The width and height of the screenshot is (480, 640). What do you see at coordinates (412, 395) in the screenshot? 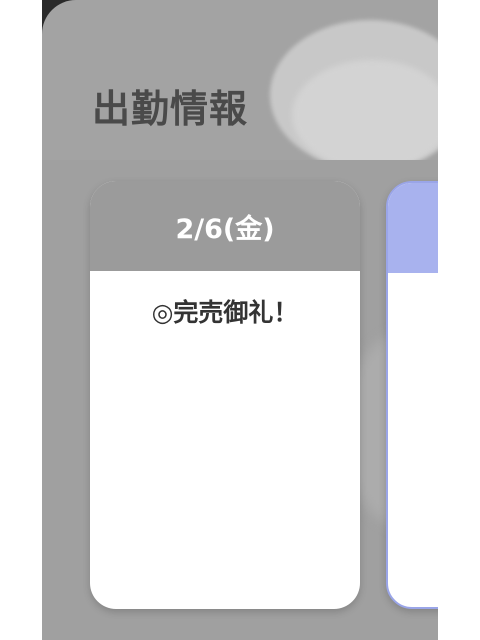
I see `schedule-card-next` at bounding box center [412, 395].